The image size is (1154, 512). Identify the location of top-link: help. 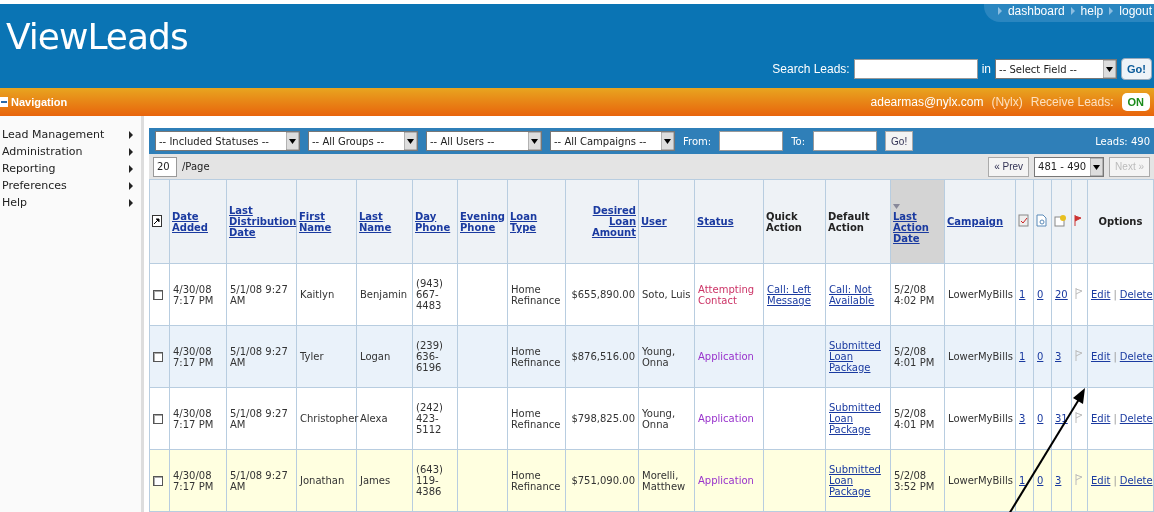
(1092, 11).